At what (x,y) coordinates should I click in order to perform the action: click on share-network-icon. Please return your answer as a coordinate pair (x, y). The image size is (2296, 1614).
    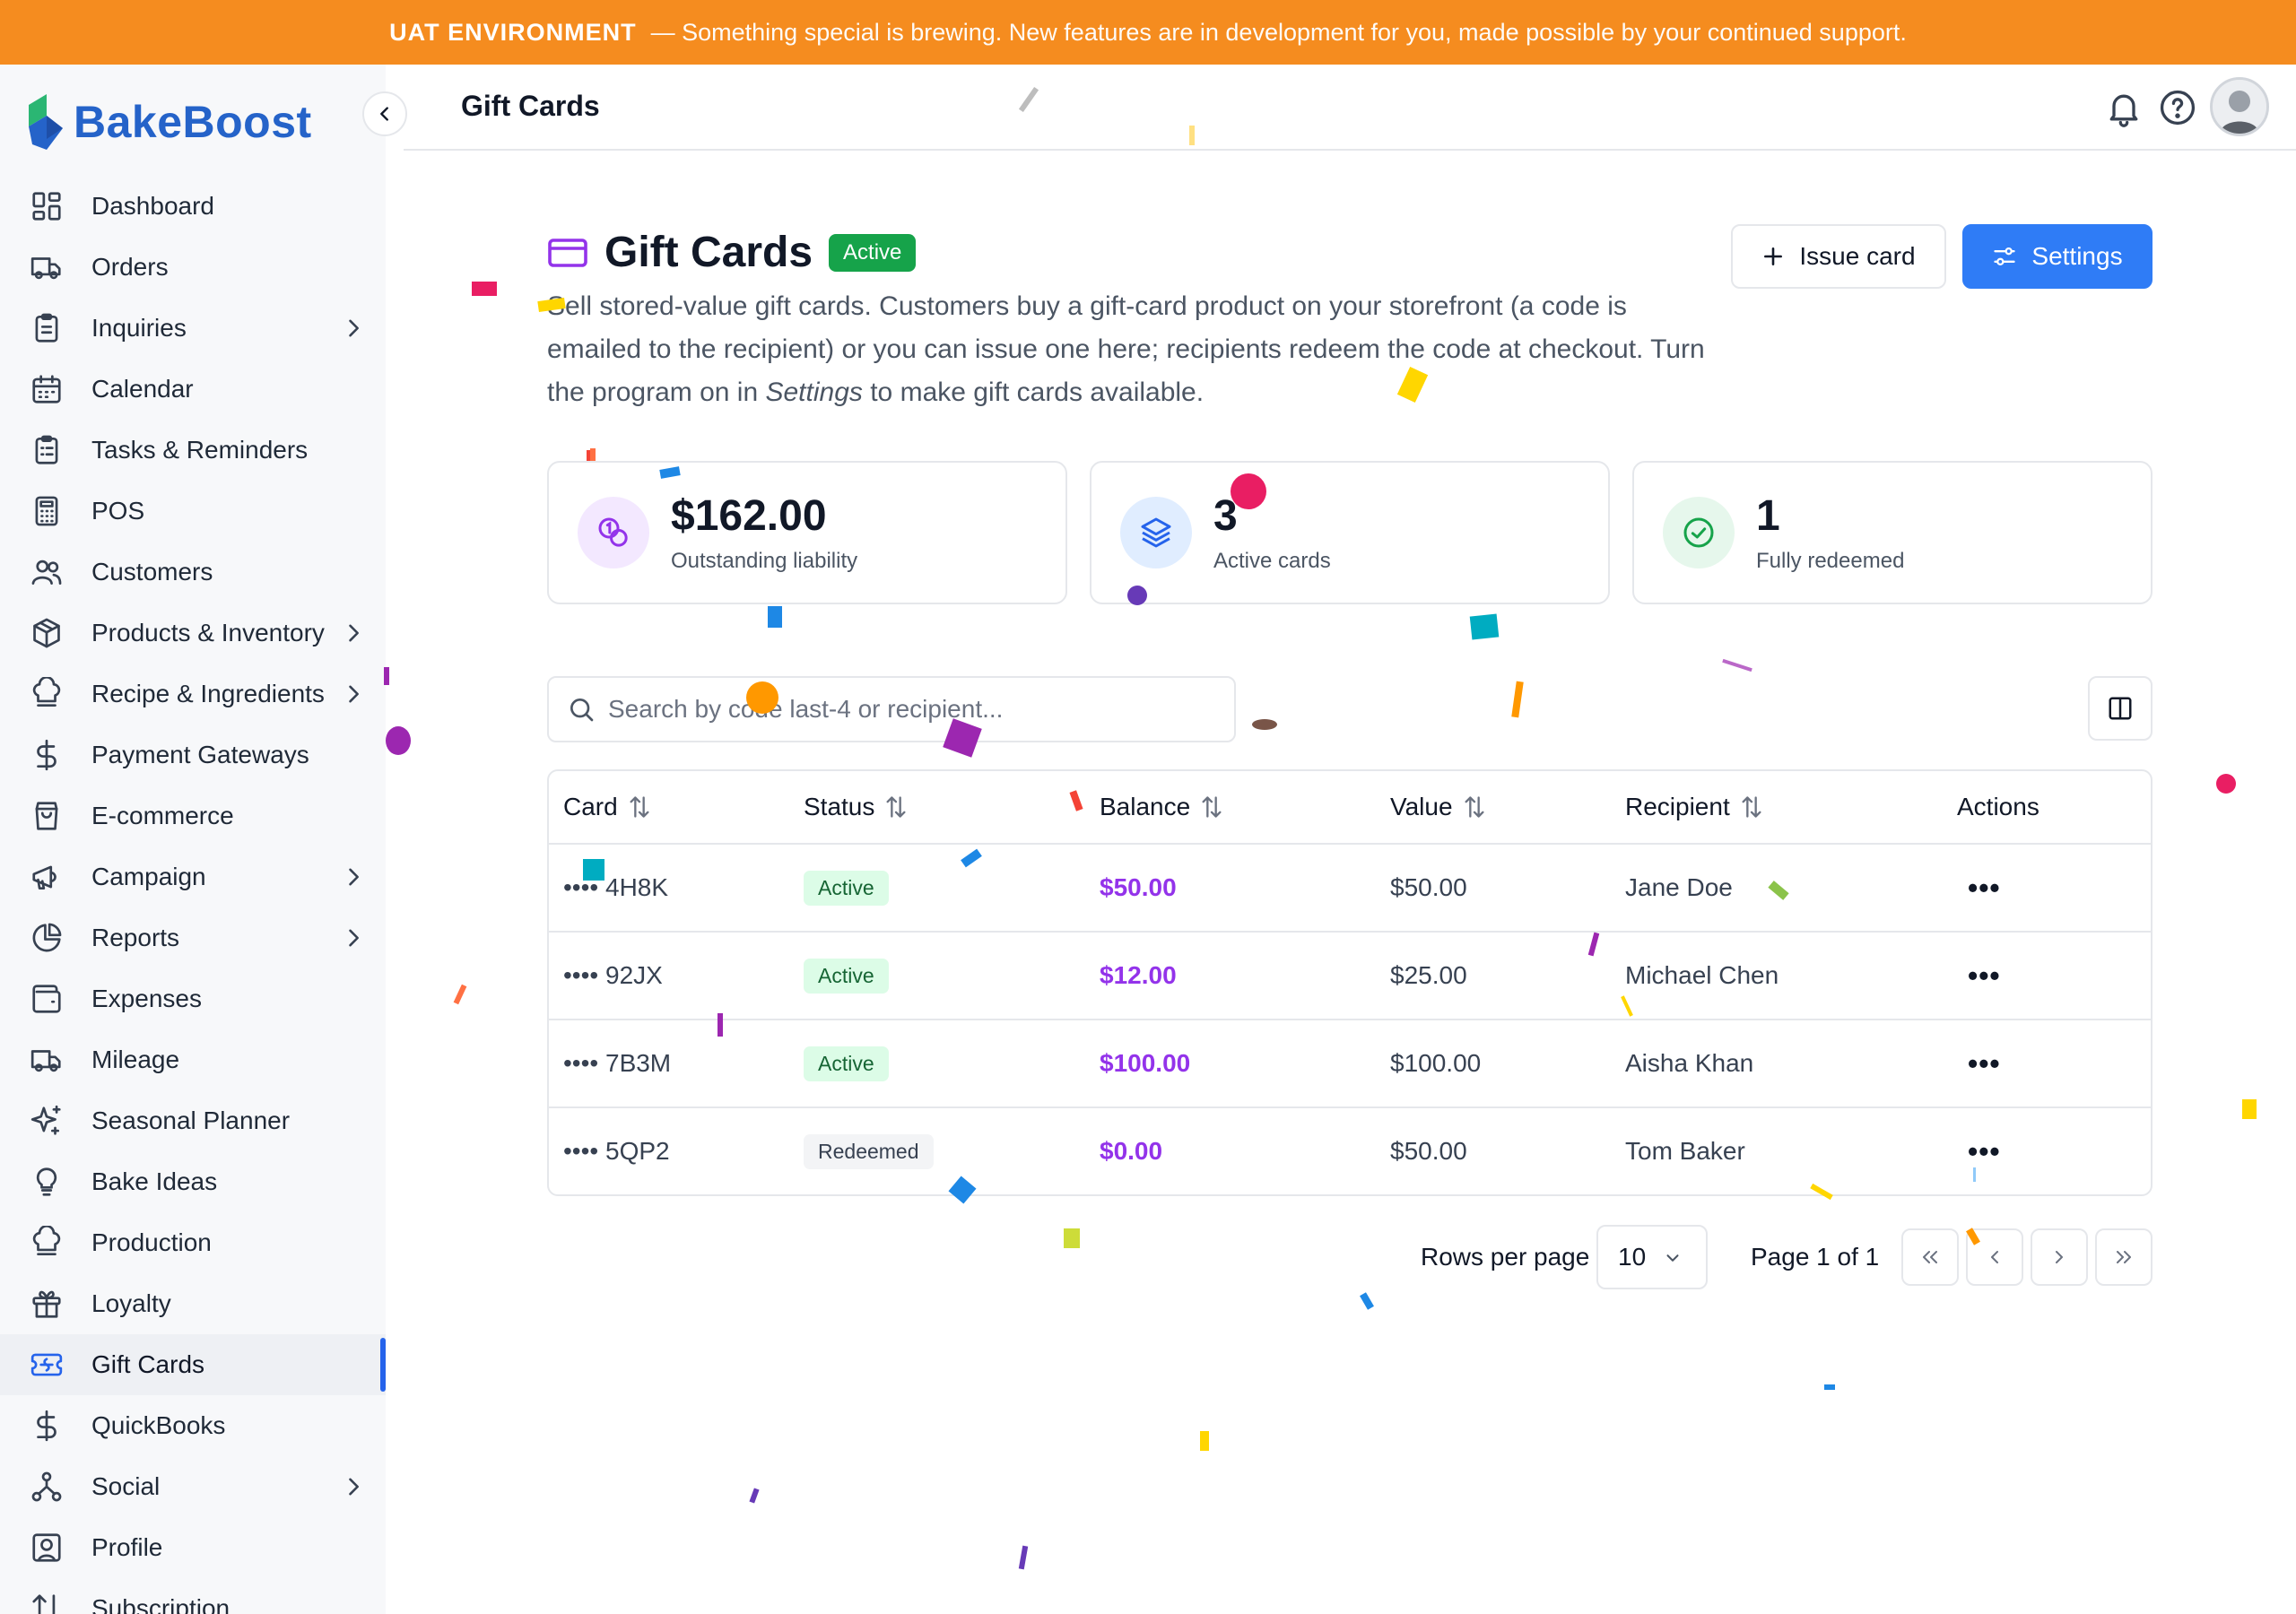
    Looking at the image, I should click on (47, 1487).